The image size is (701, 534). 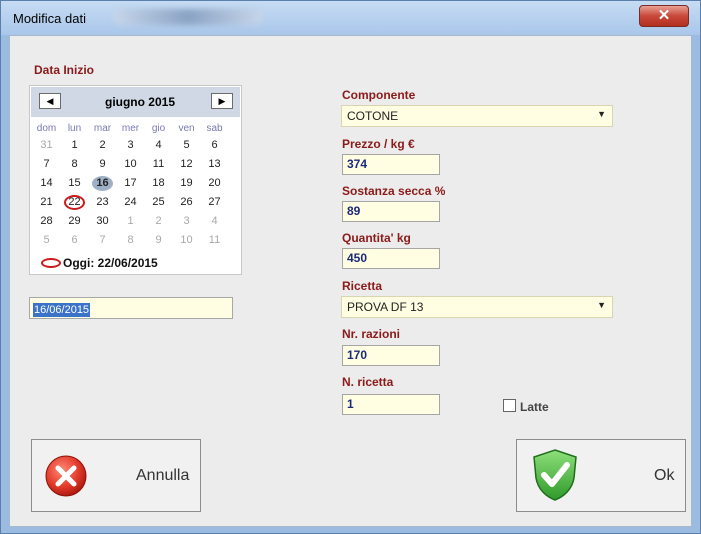 I want to click on weekday-label: lun, so click(x=74, y=128).